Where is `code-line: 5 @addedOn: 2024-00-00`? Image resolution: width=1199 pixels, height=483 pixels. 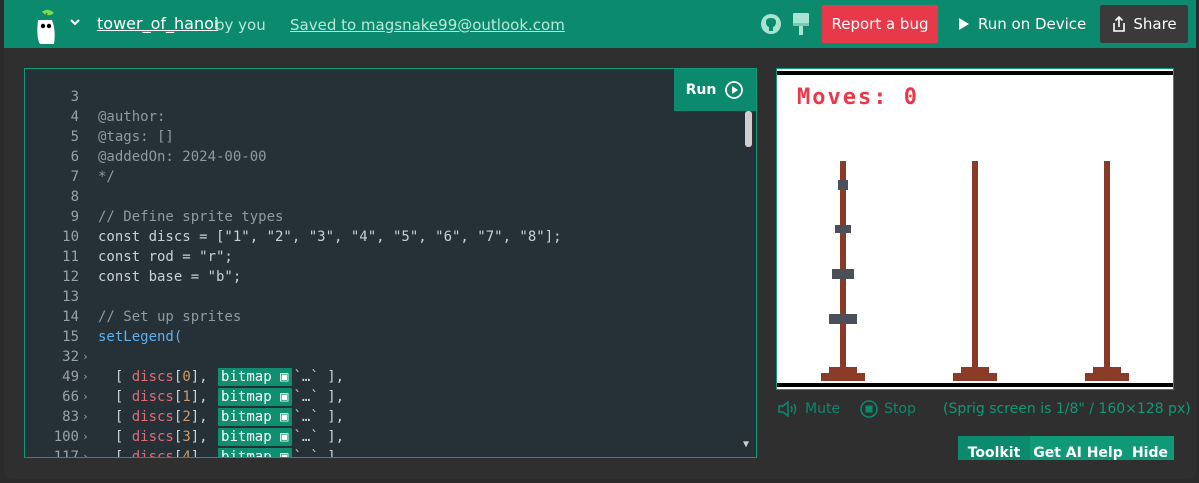
code-line: 5 @addedOn: 2024-00-00 is located at coordinates (146, 136).